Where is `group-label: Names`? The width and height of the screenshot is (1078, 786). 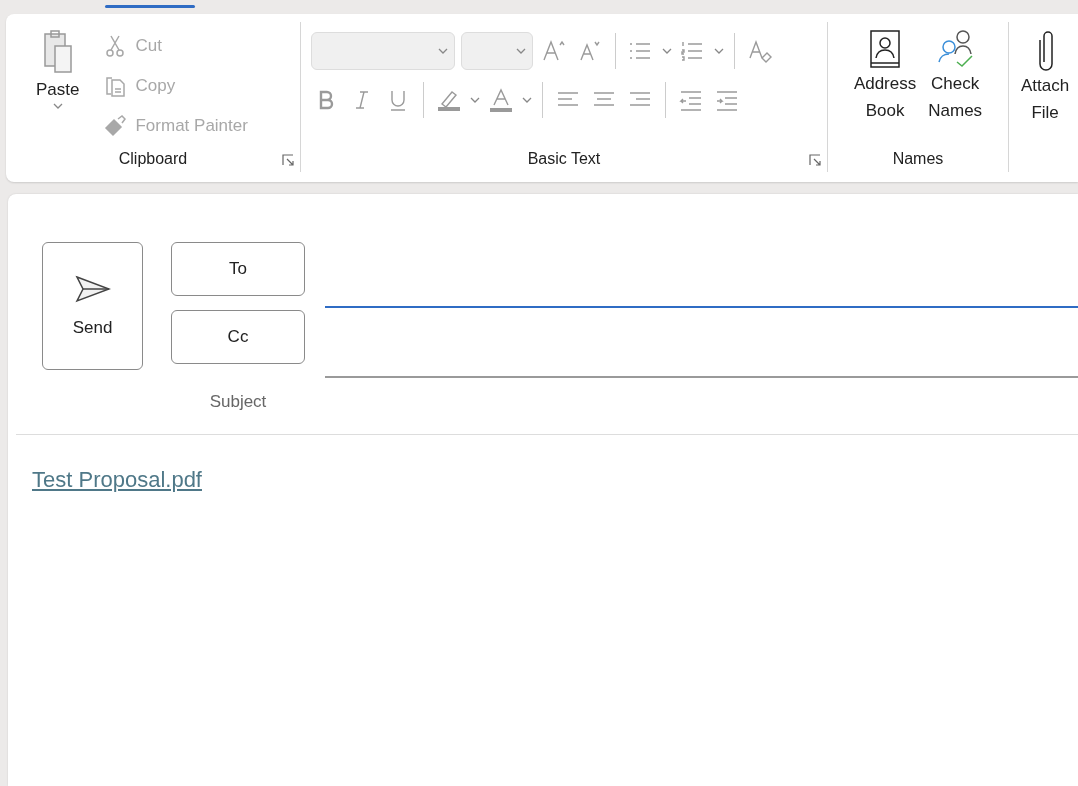
group-label: Names is located at coordinates (918, 158).